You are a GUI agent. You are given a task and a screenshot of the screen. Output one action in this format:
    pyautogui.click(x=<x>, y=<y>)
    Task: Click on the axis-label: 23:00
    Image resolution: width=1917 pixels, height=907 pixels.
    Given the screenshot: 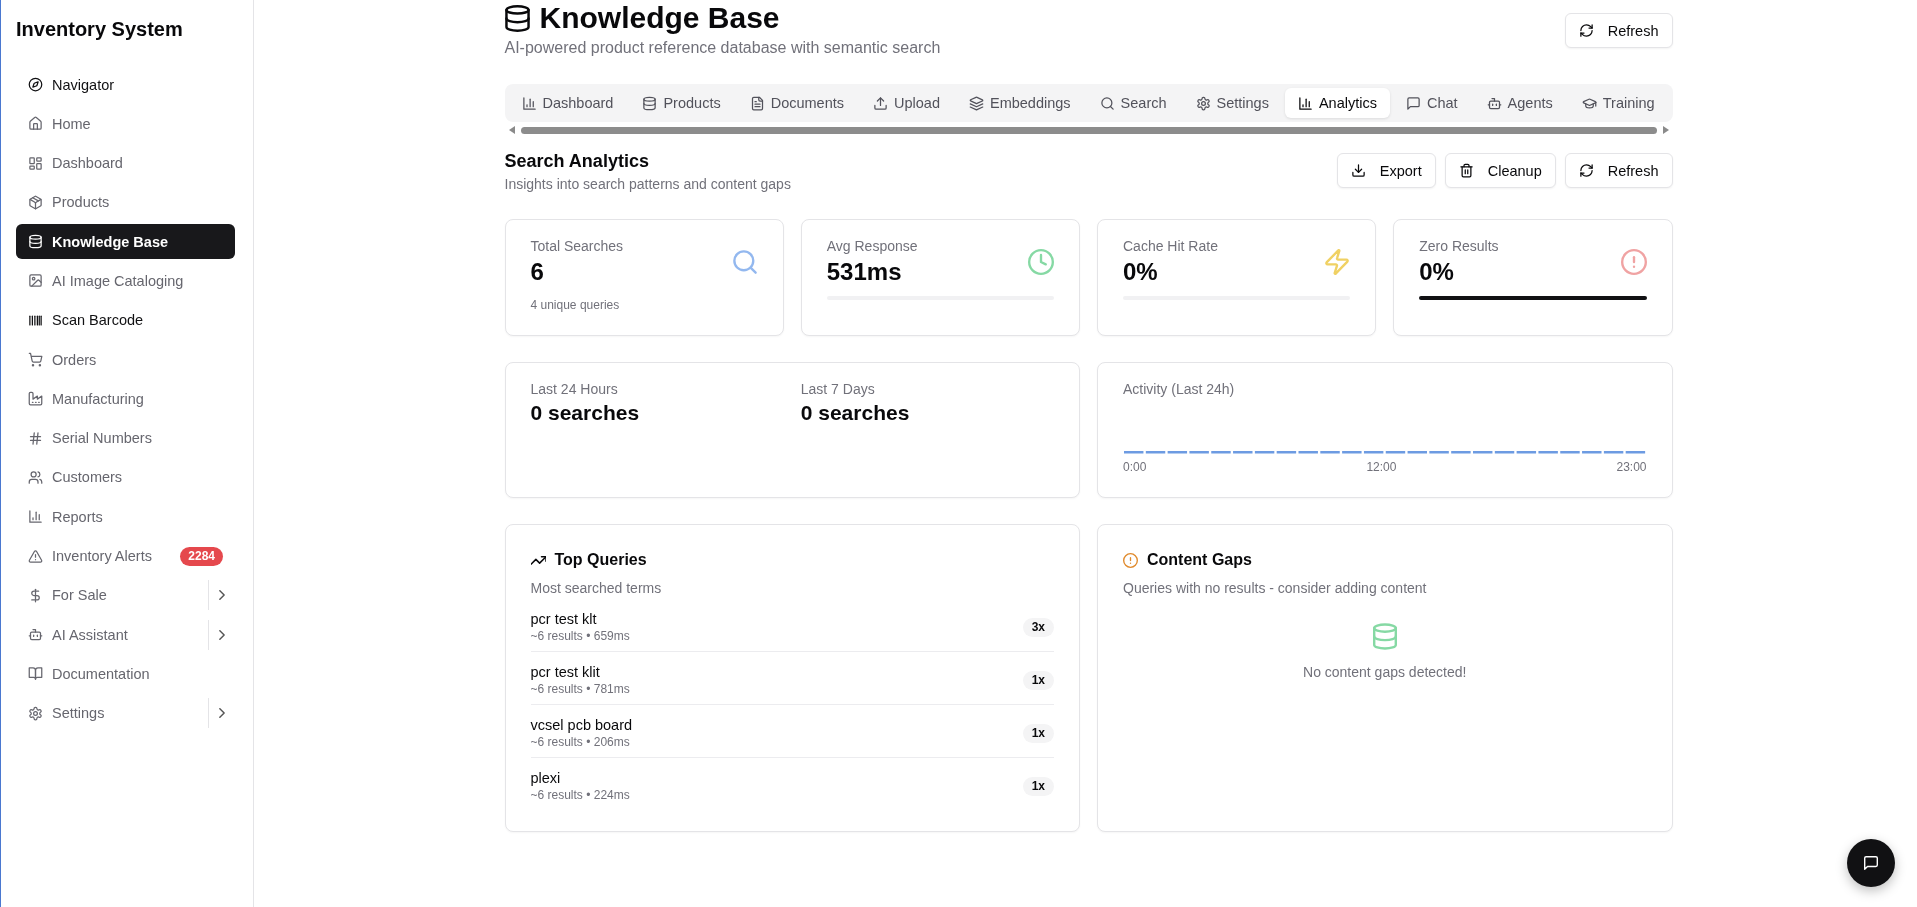 What is the action you would take?
    pyautogui.click(x=1631, y=467)
    